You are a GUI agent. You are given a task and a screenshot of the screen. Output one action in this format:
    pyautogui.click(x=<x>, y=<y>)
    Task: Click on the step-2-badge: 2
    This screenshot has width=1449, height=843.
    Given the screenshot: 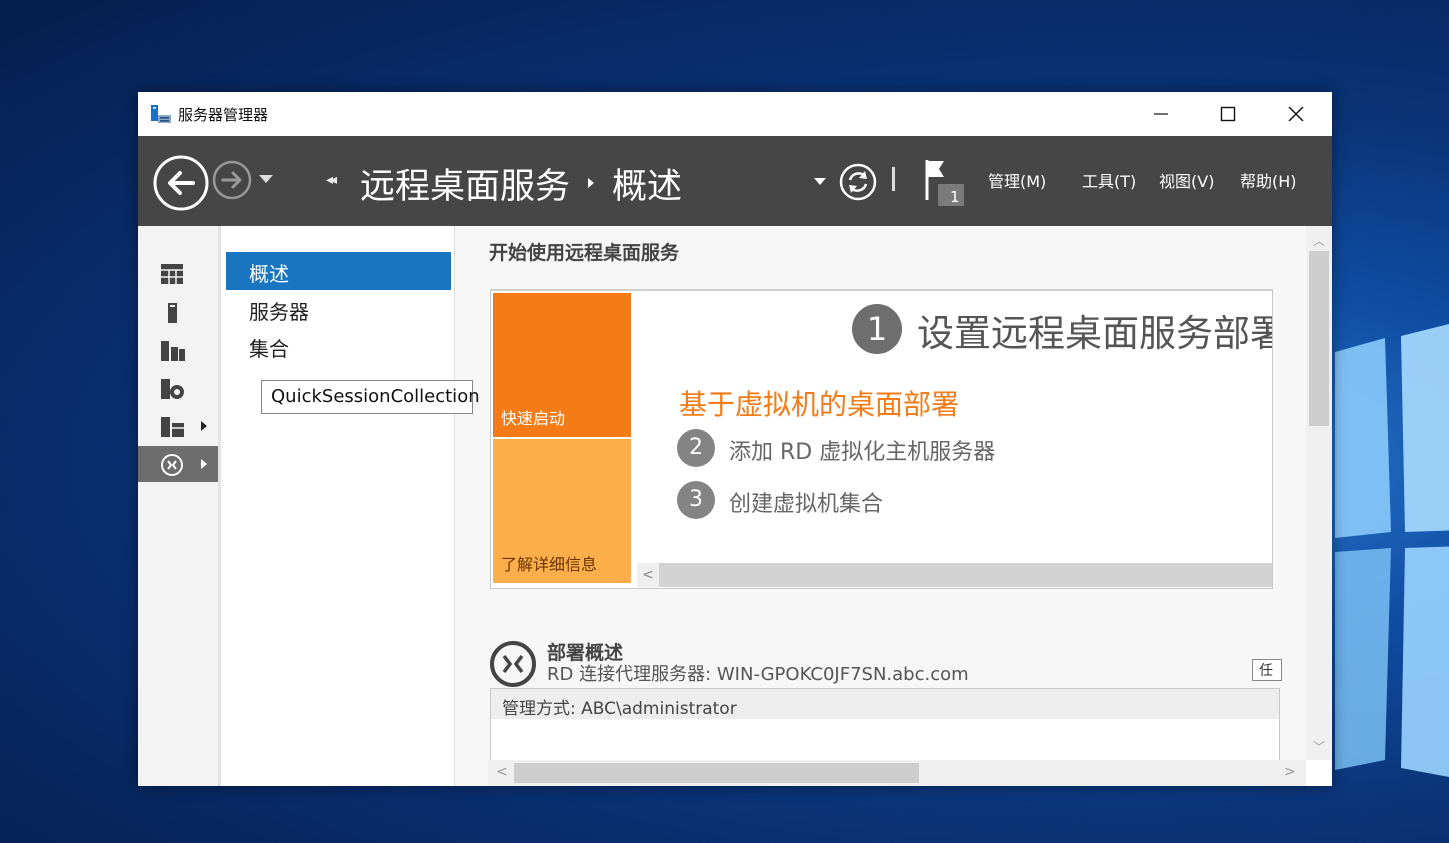 What is the action you would take?
    pyautogui.click(x=696, y=448)
    